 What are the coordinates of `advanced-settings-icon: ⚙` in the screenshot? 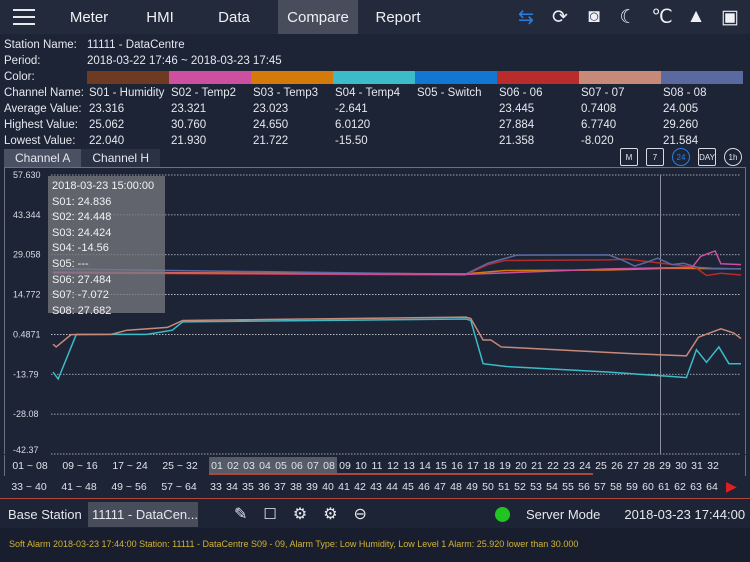 It's located at (330, 514).